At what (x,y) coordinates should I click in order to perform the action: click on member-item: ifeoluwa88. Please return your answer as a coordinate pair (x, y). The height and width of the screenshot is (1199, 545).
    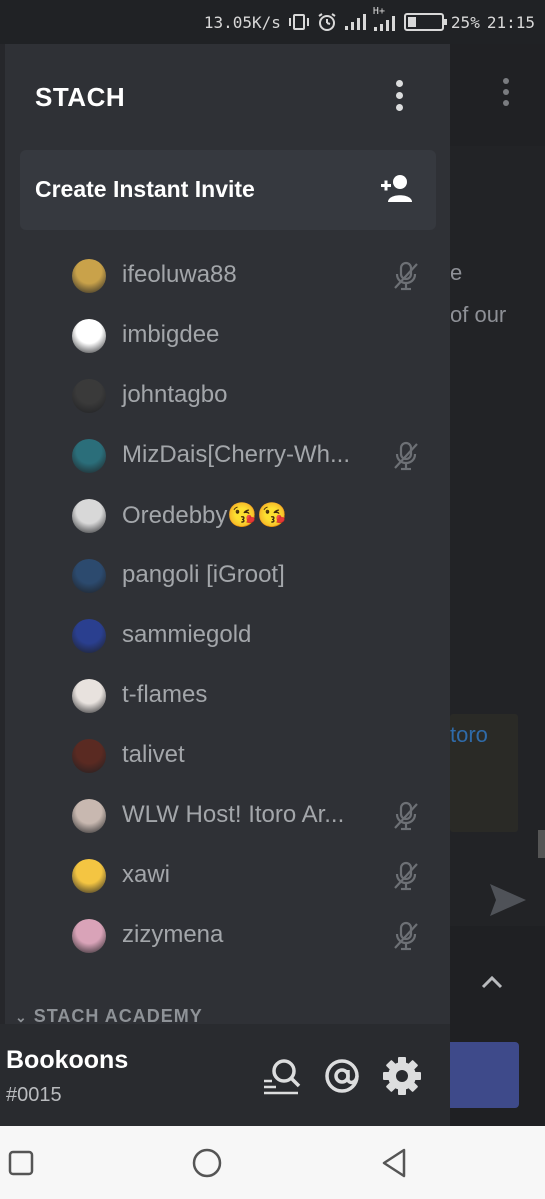
    Looking at the image, I should click on (227, 276).